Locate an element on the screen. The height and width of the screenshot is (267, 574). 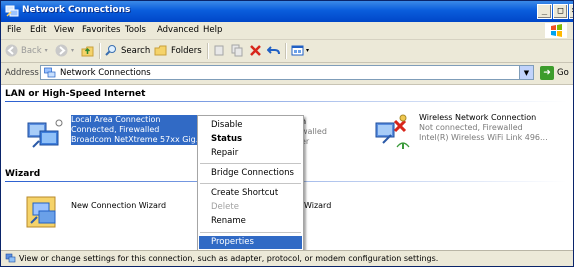
network-status-icon is located at coordinates (10, 258).